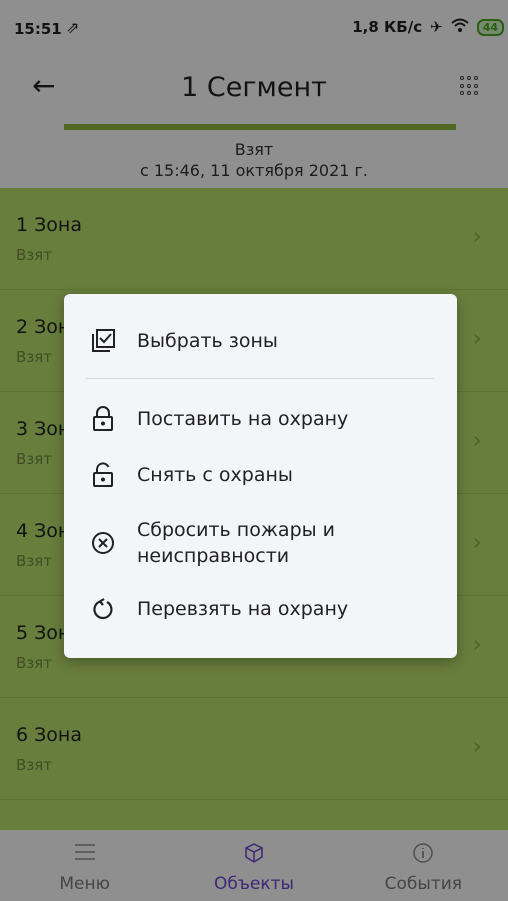  Describe the element at coordinates (103, 543) in the screenshot. I see `reset-icon` at that location.